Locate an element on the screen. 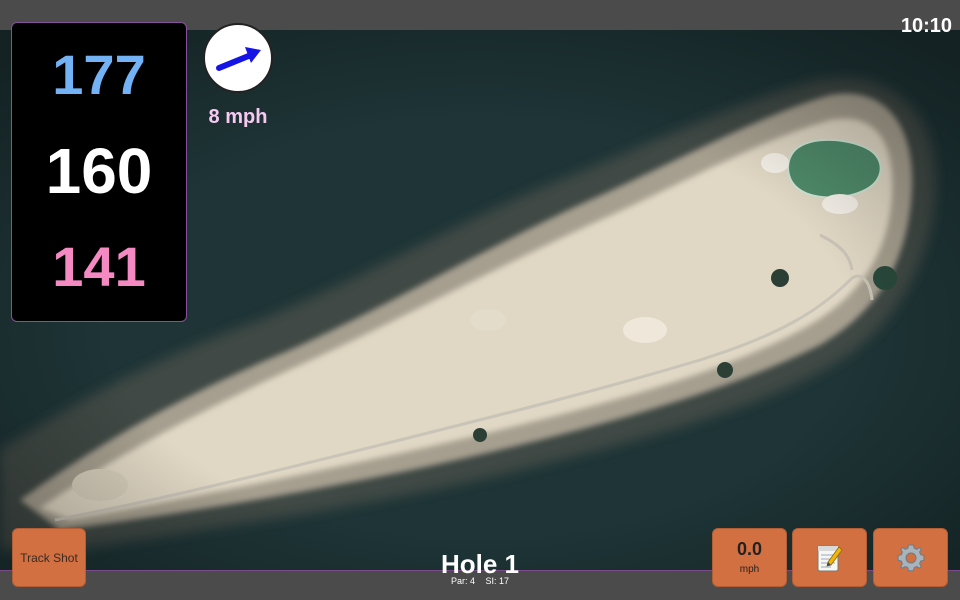 The width and height of the screenshot is (960, 600). track-shot-label: Track Shot is located at coordinates (49, 557).